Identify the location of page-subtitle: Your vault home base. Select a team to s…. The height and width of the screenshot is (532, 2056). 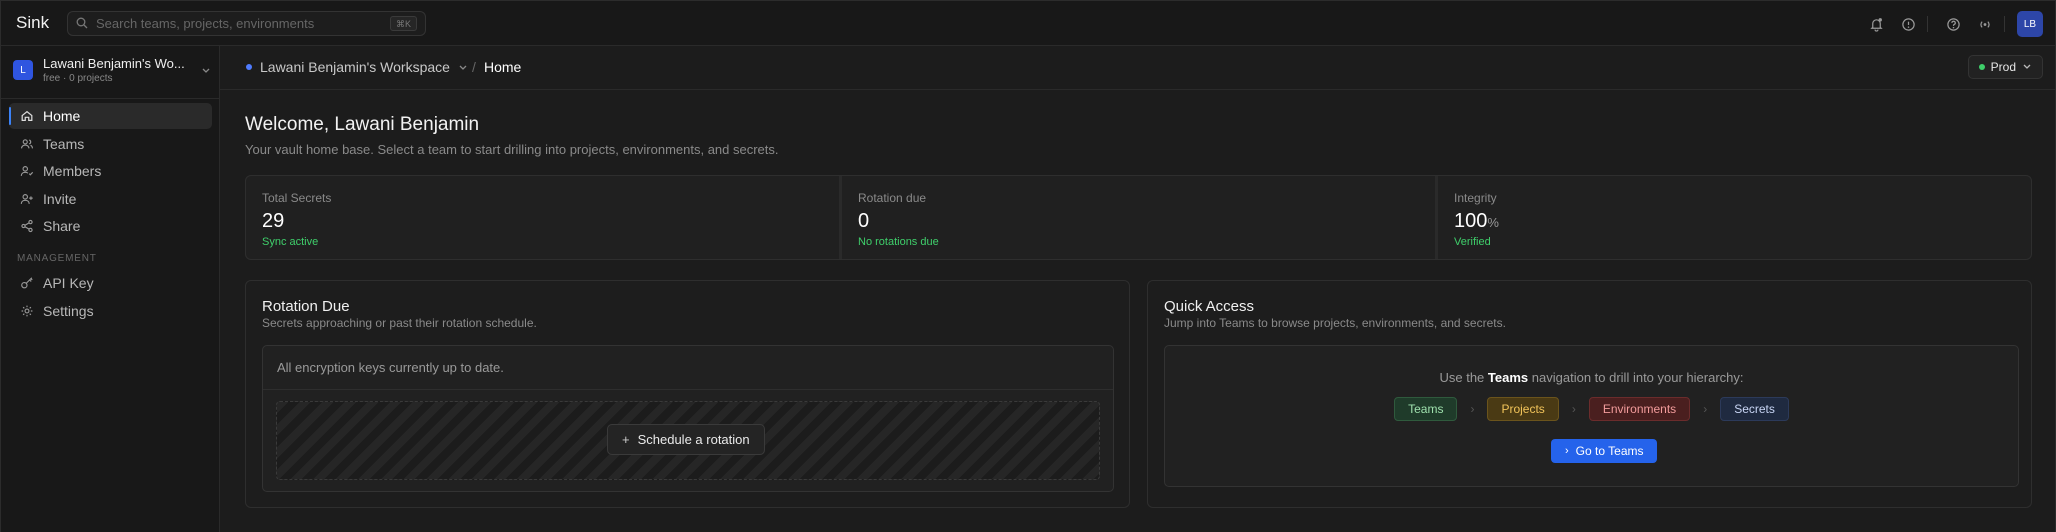
(512, 149).